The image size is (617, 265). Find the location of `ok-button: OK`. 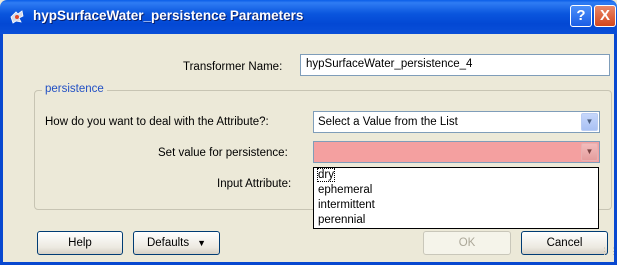

ok-button: OK is located at coordinates (467, 243).